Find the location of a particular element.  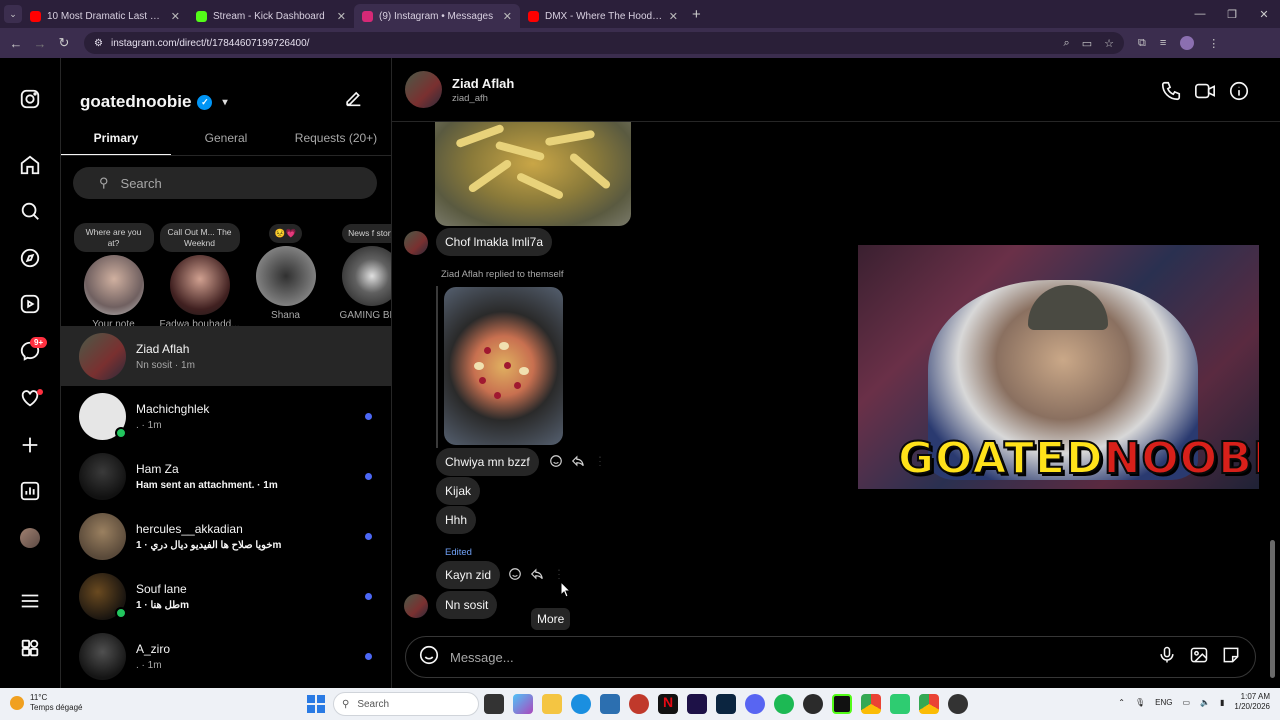

info-icon is located at coordinates (1239, 93).